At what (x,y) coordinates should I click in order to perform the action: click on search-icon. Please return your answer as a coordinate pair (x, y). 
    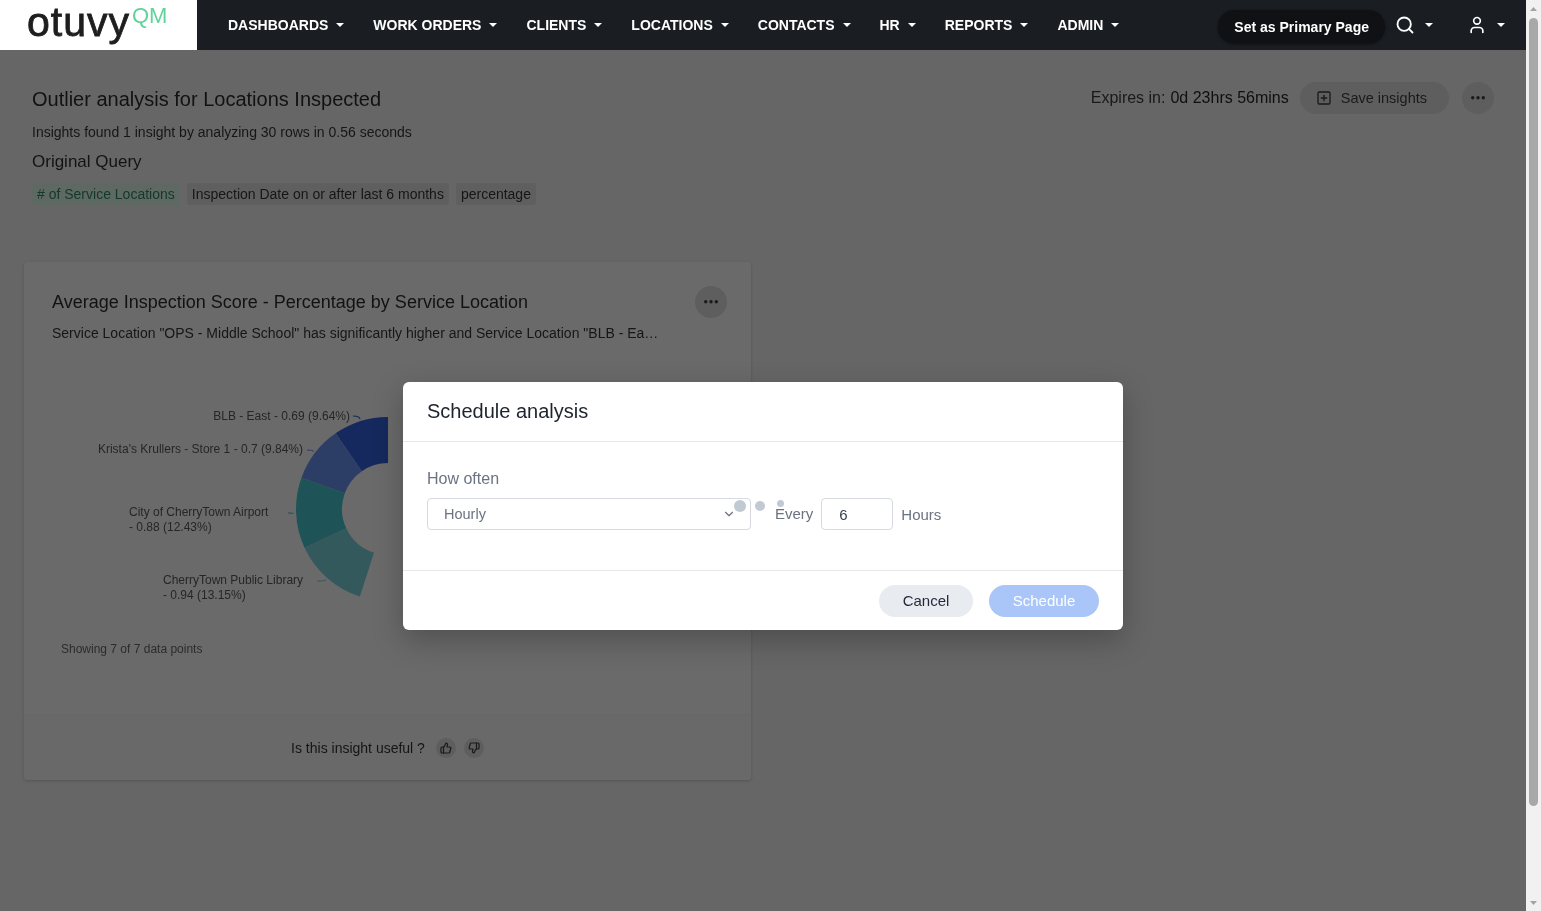
    Looking at the image, I should click on (1405, 25).